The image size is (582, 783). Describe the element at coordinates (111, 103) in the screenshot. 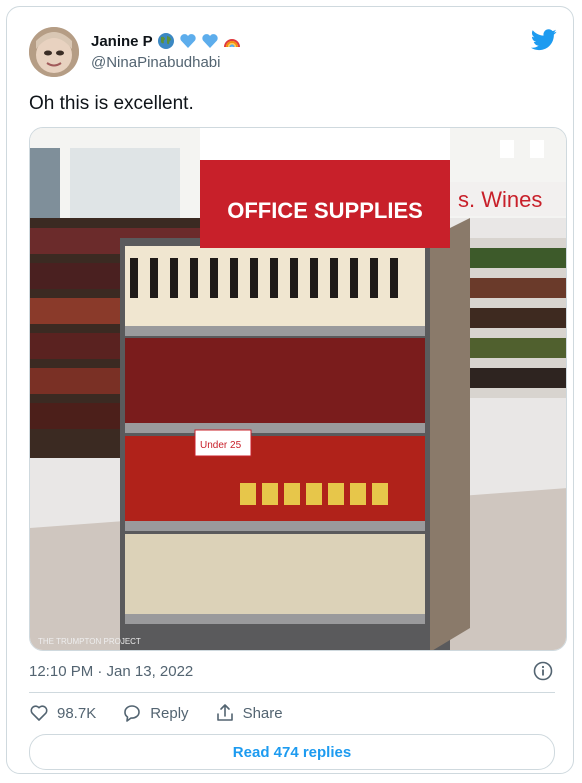

I see `tweet-text: Oh this is excellent.` at that location.